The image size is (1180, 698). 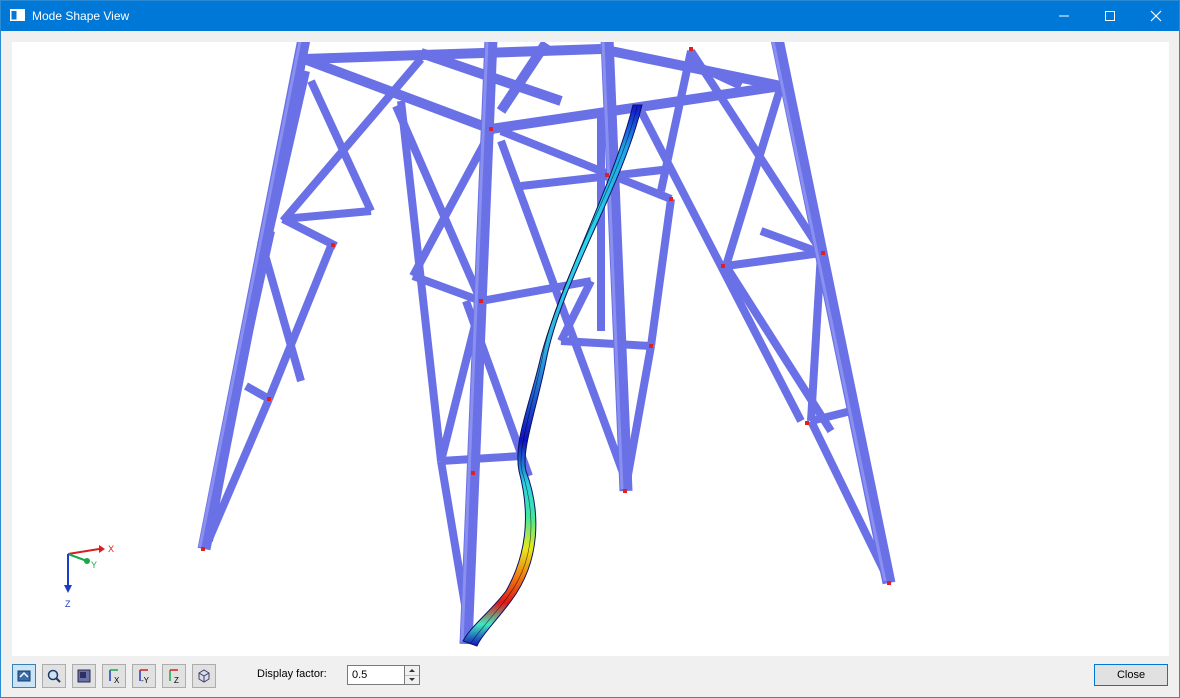 I want to click on svg-text: Z, so click(x=176, y=680).